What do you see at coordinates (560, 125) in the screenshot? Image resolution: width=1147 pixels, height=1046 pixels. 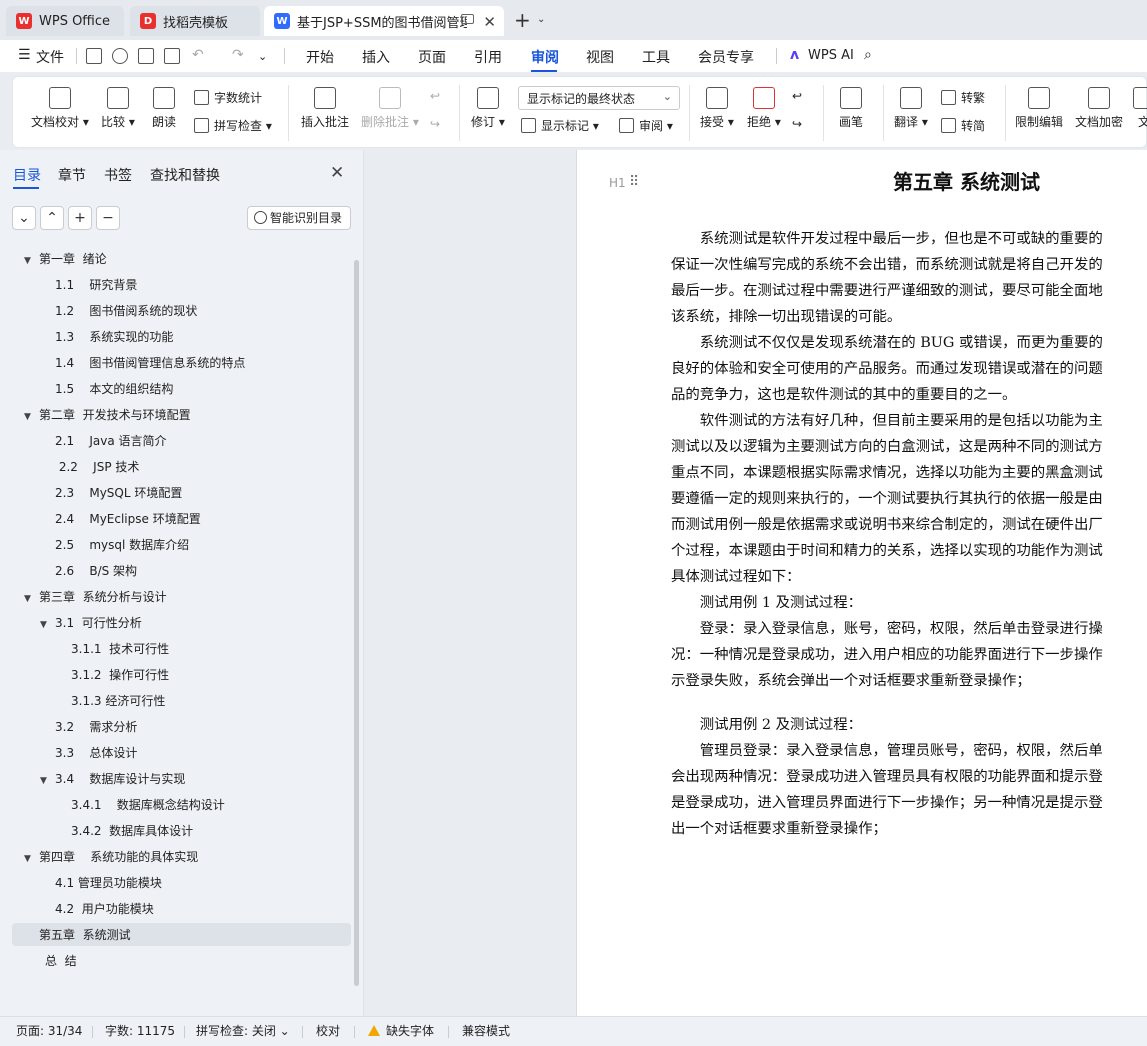 I see `show-markup-button: 显示标记 ▾` at bounding box center [560, 125].